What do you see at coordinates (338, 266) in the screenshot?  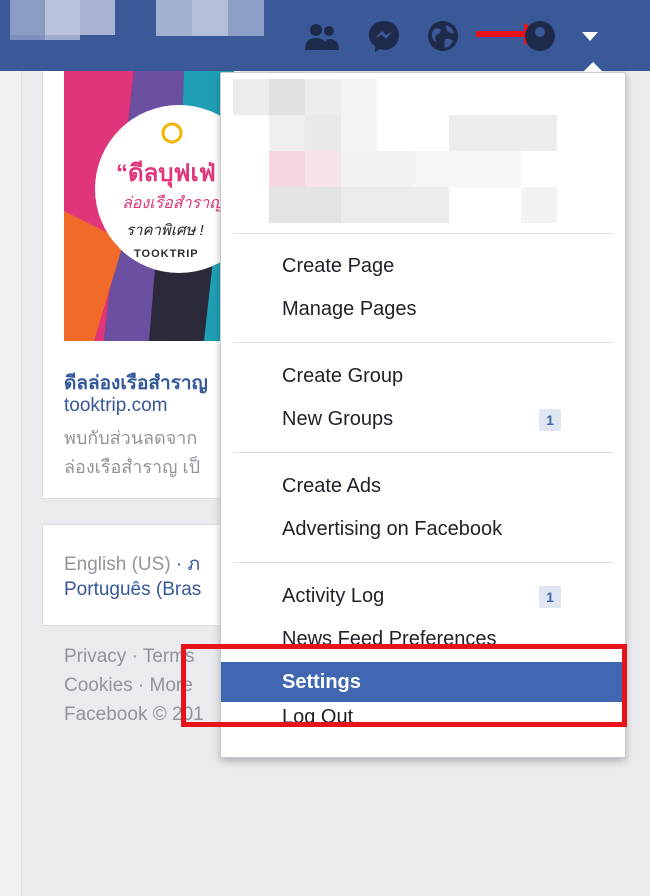 I see `menu-item-label: Create Page` at bounding box center [338, 266].